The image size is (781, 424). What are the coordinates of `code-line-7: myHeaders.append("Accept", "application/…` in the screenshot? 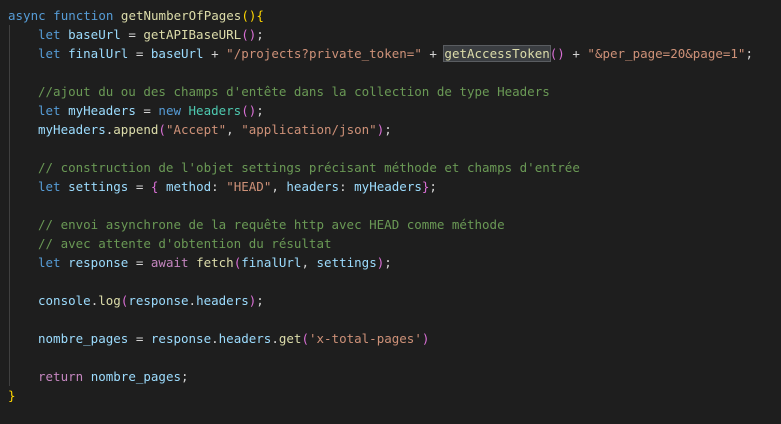 It's located at (394, 129).